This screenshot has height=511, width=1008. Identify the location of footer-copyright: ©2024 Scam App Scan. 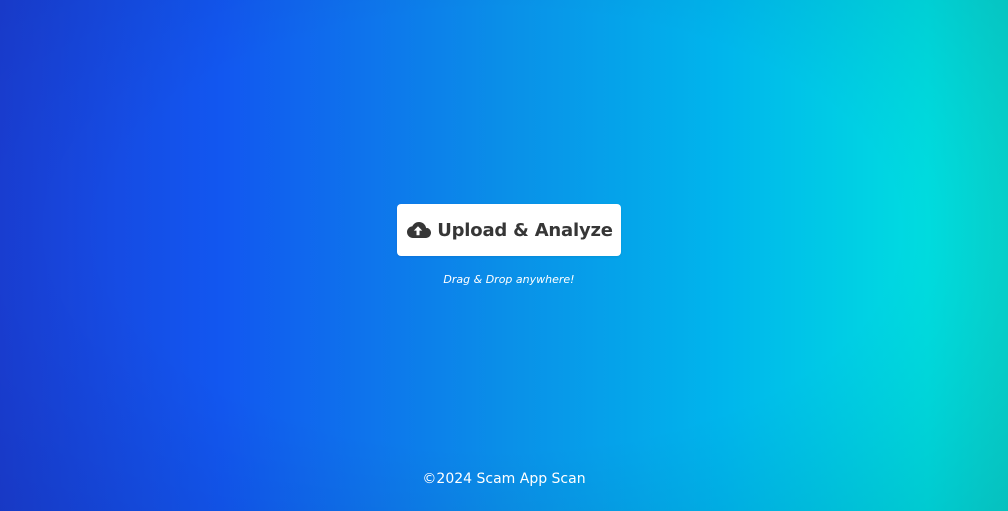
(504, 479).